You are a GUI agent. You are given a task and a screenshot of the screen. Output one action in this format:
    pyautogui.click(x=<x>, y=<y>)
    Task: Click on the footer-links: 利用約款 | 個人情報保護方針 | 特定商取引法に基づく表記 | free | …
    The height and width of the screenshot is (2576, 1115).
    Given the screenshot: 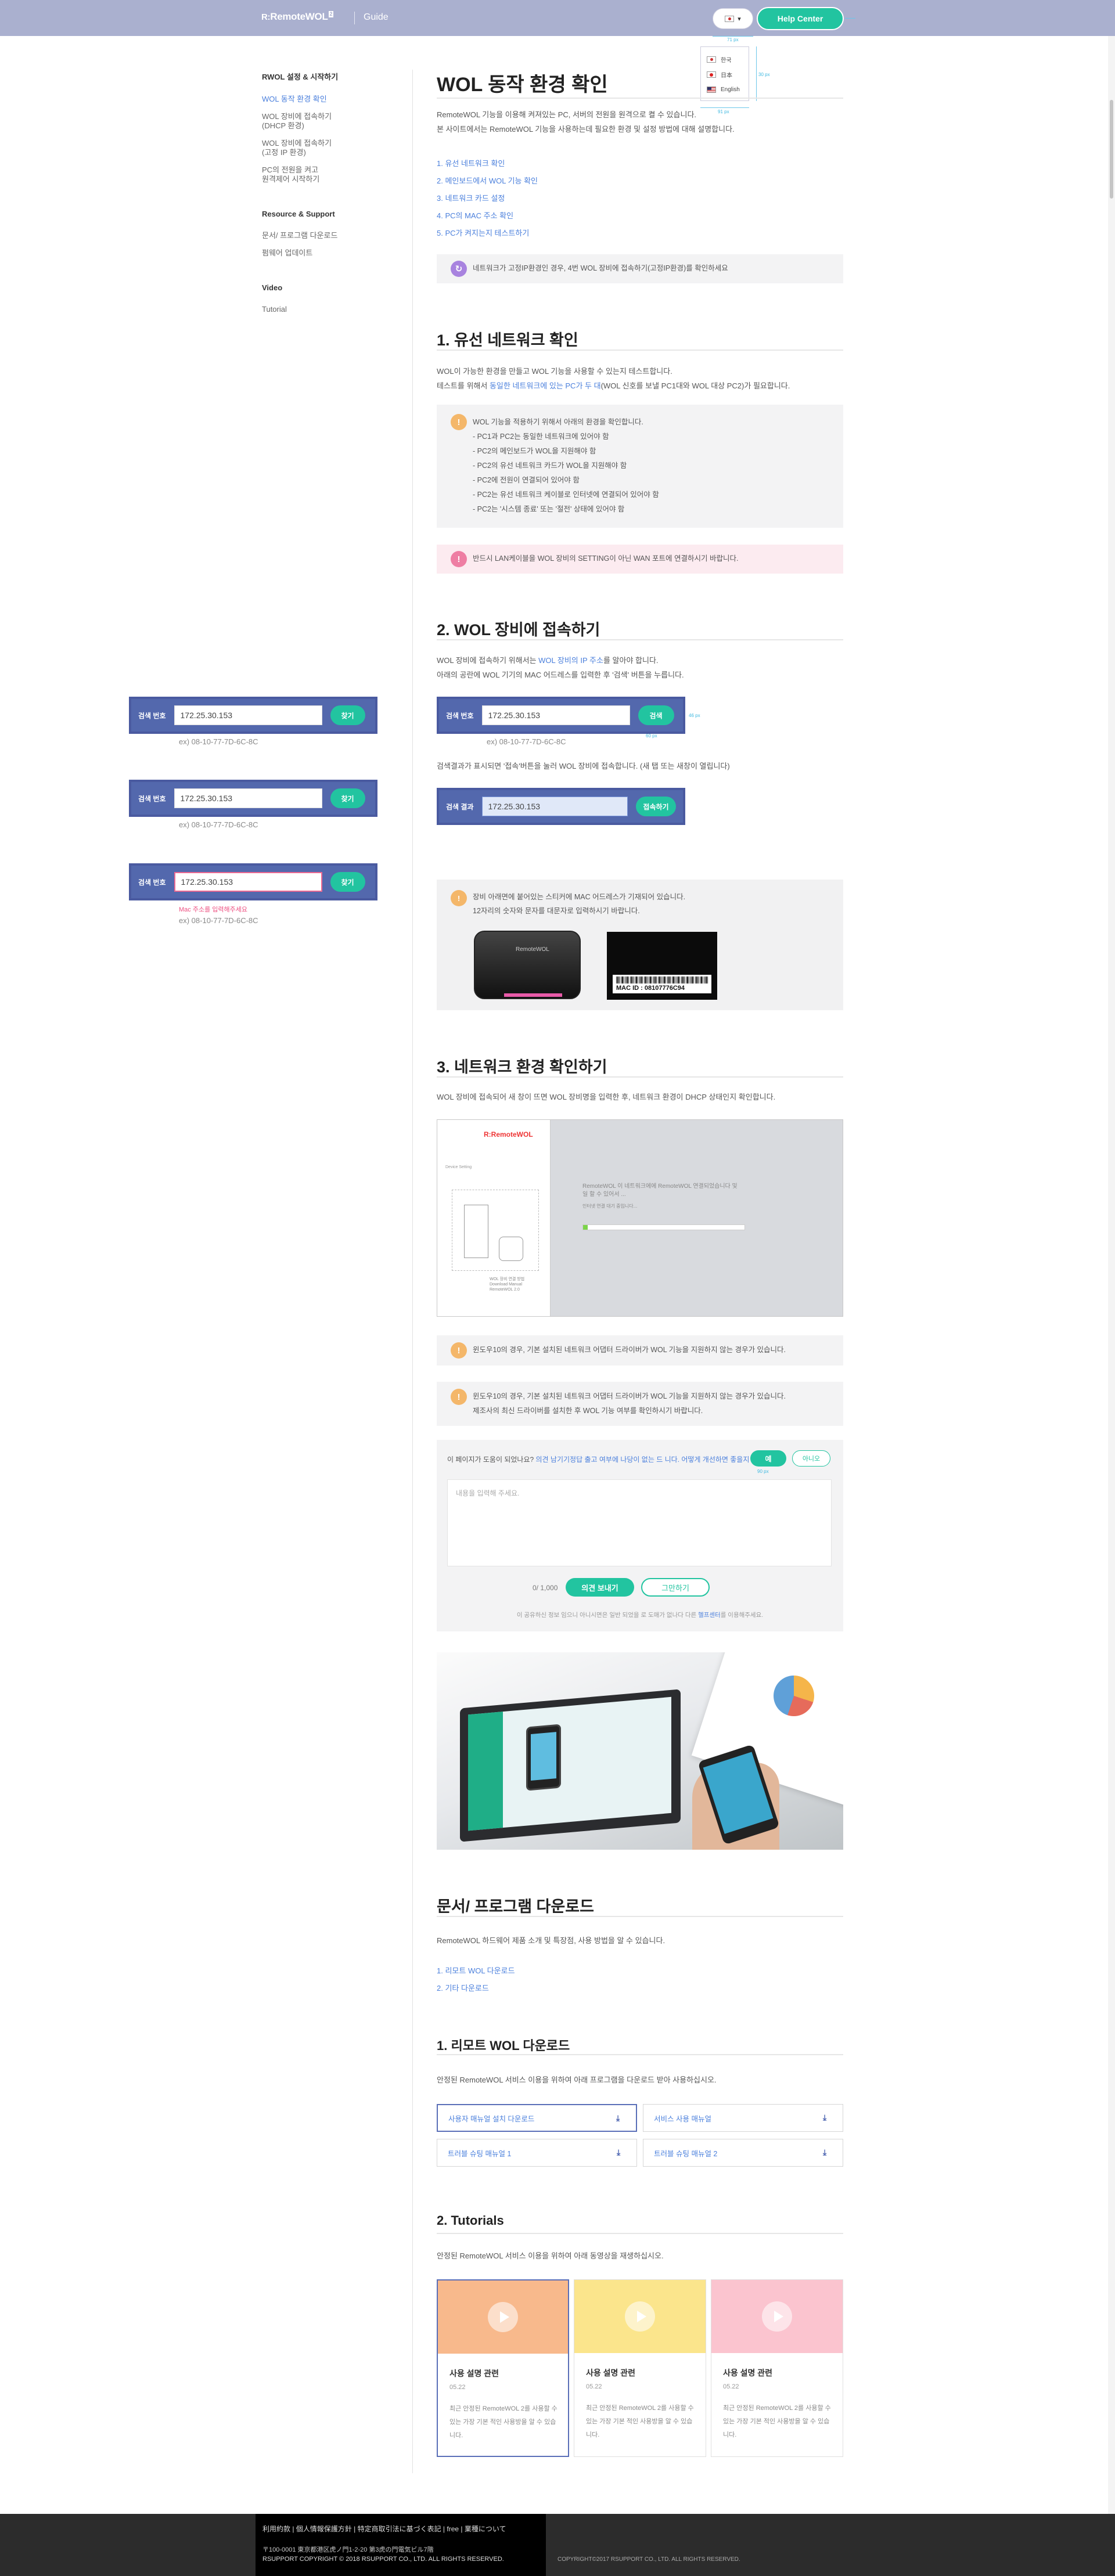 What is the action you would take?
    pyautogui.click(x=384, y=2529)
    